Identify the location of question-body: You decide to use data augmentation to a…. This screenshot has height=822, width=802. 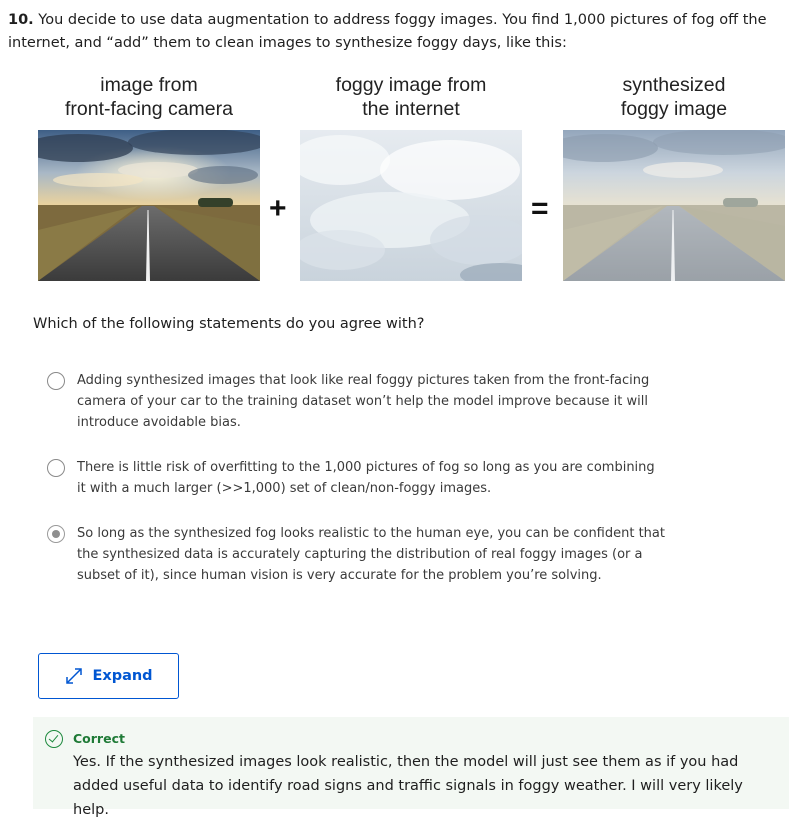
(387, 31).